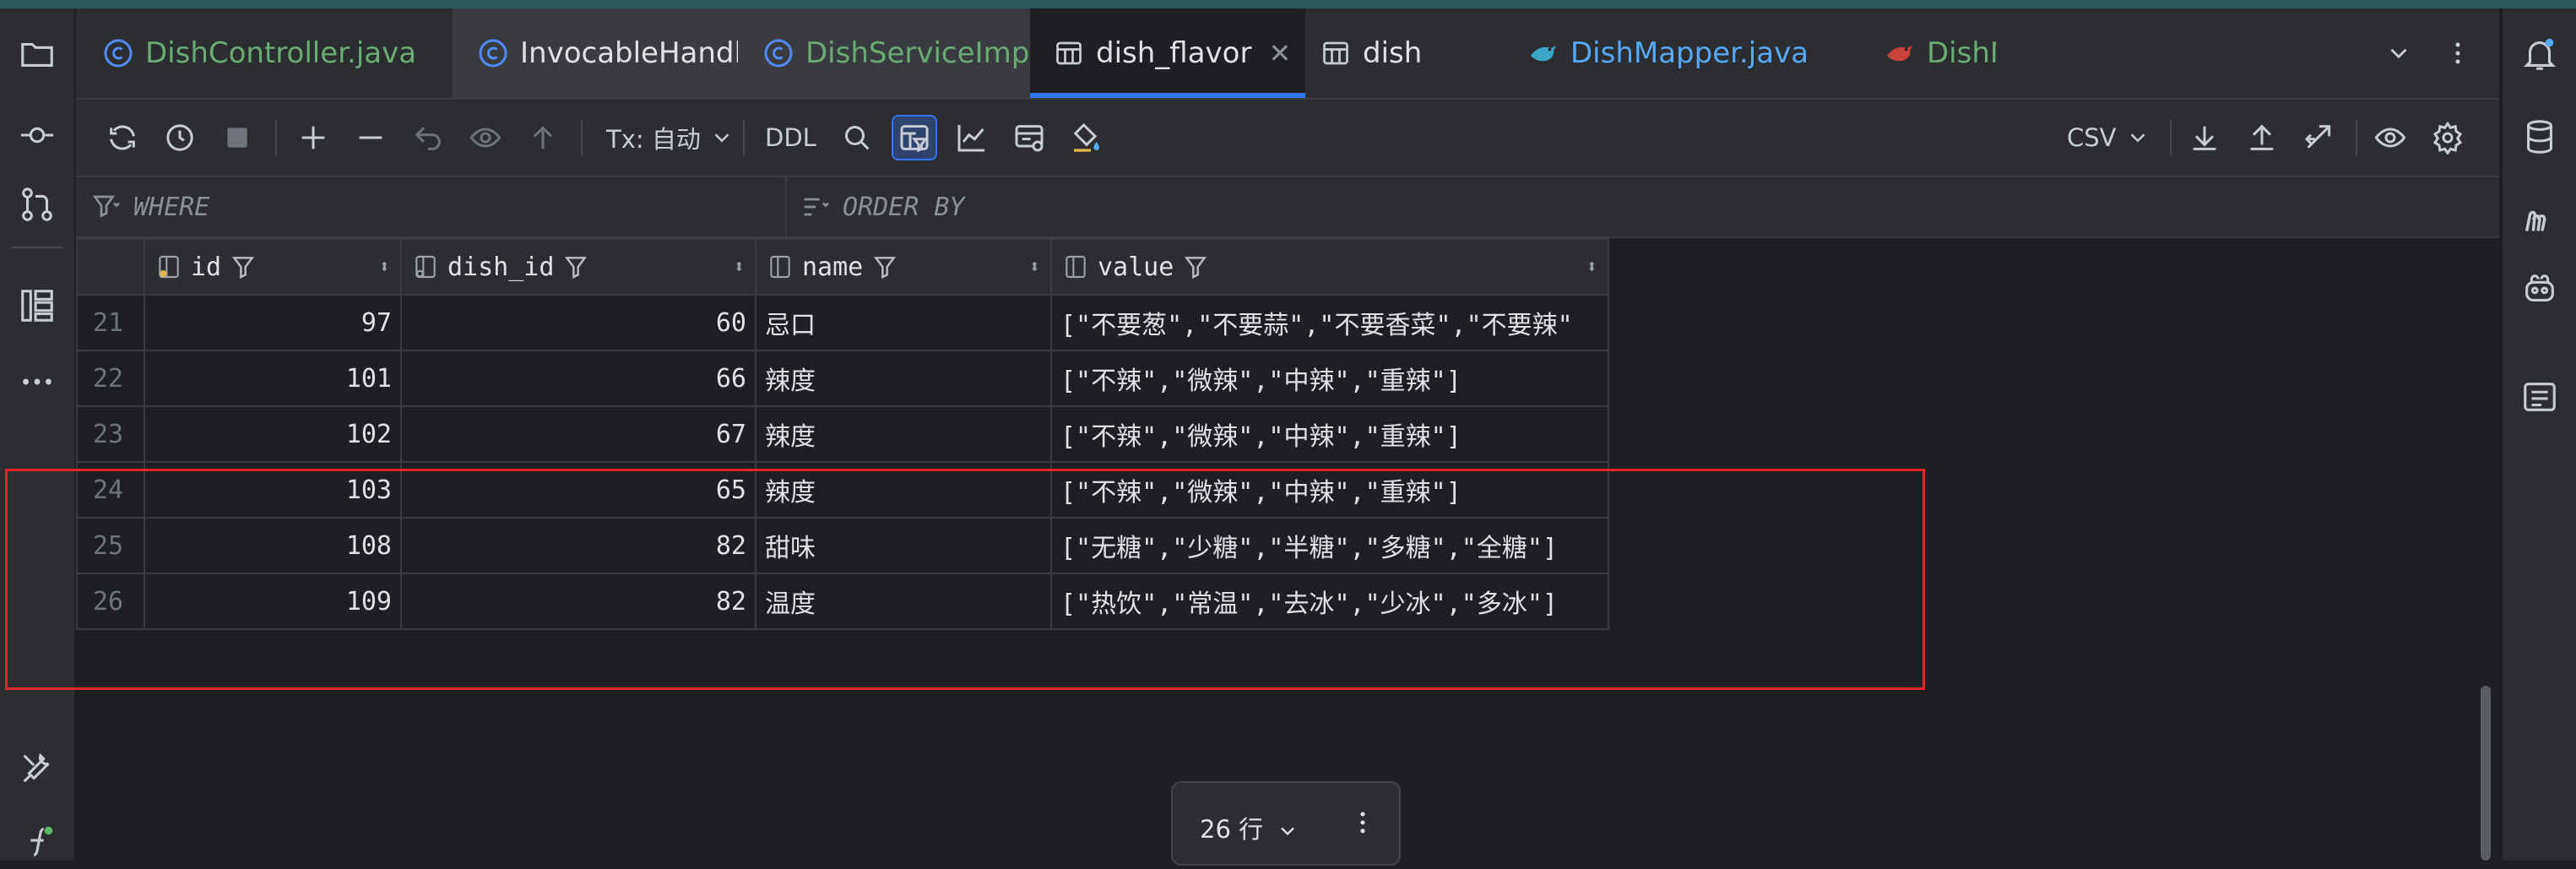 This screenshot has height=869, width=2576. I want to click on order-by-input: ORDER BY, so click(1602, 206).